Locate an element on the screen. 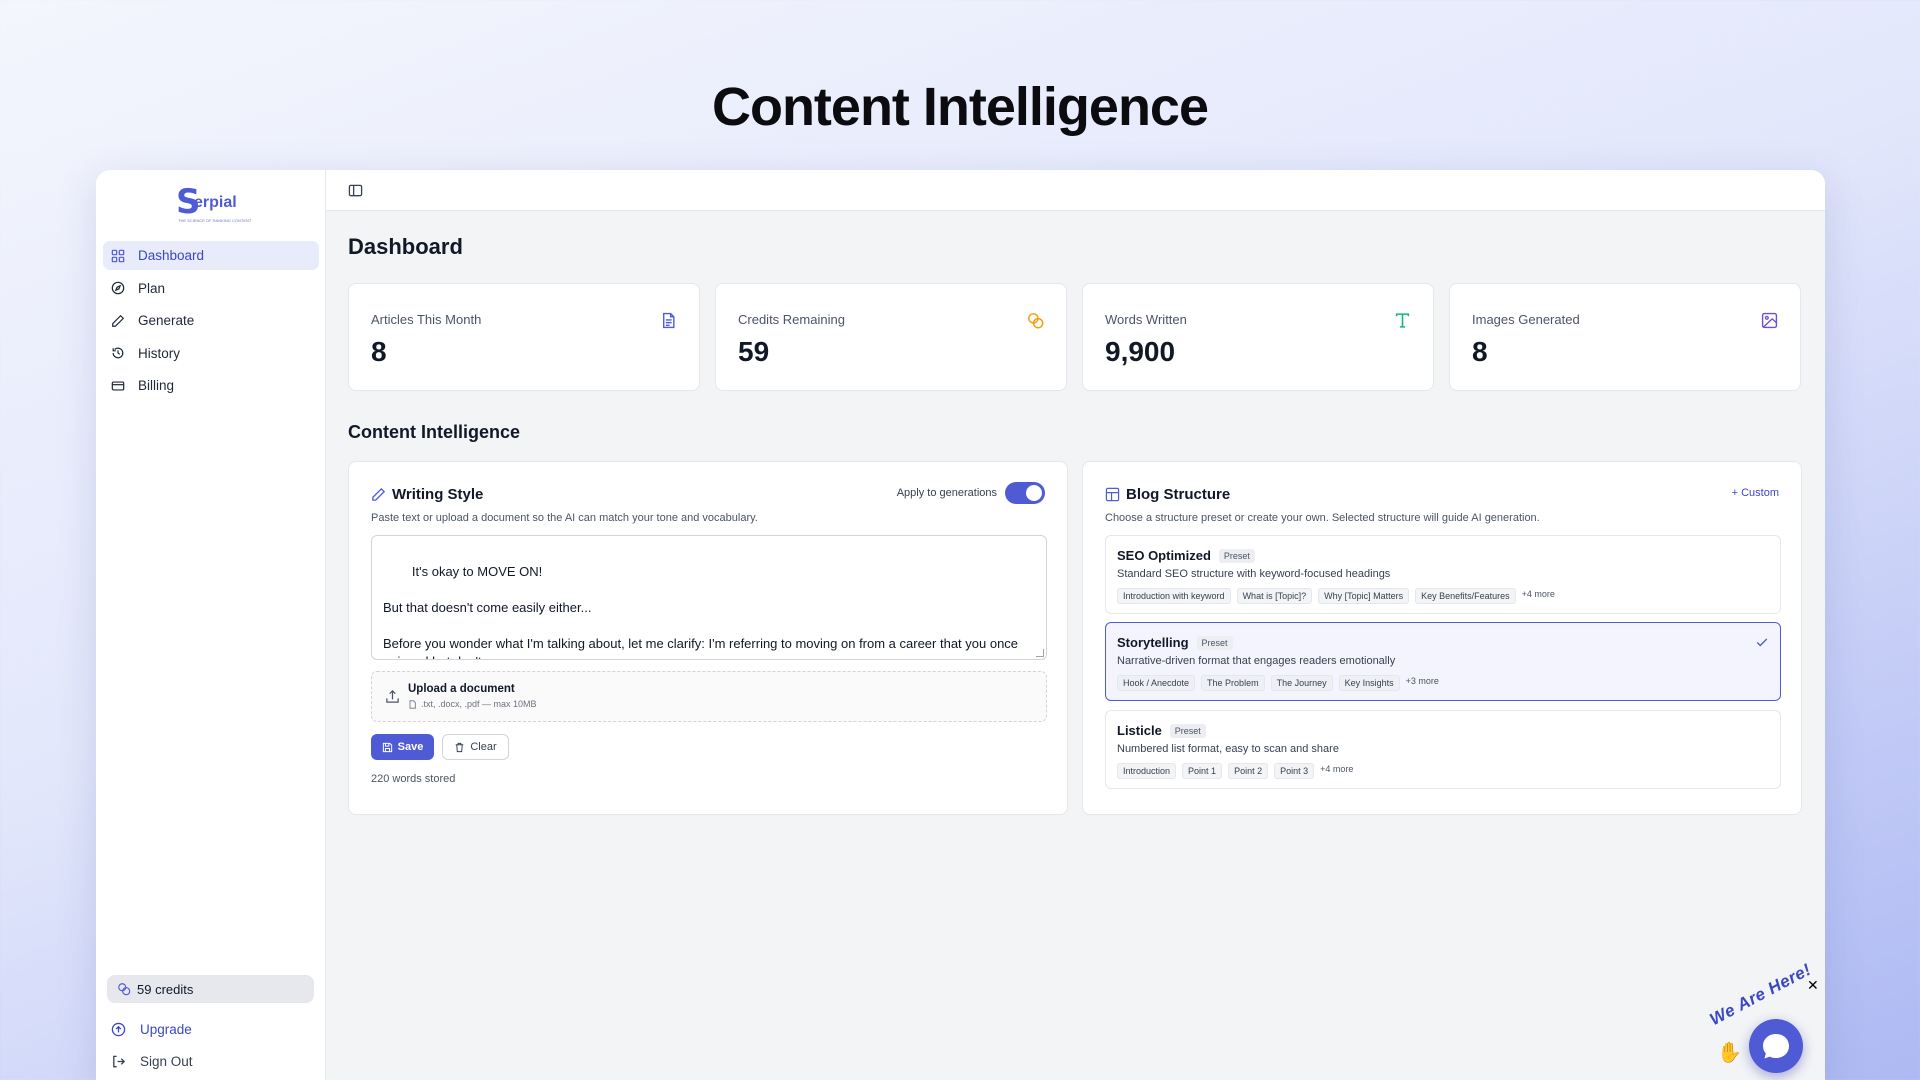 Image resolution: width=1920 pixels, height=1080 pixels. clear-button: Clear is located at coordinates (475, 747).